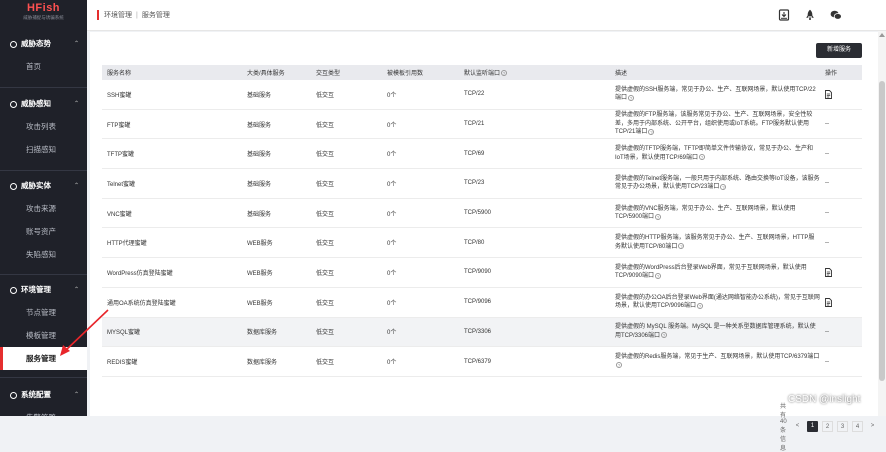  What do you see at coordinates (43, 290) in the screenshot?
I see `nav-group-title: 环境管理 ⌃` at bounding box center [43, 290].